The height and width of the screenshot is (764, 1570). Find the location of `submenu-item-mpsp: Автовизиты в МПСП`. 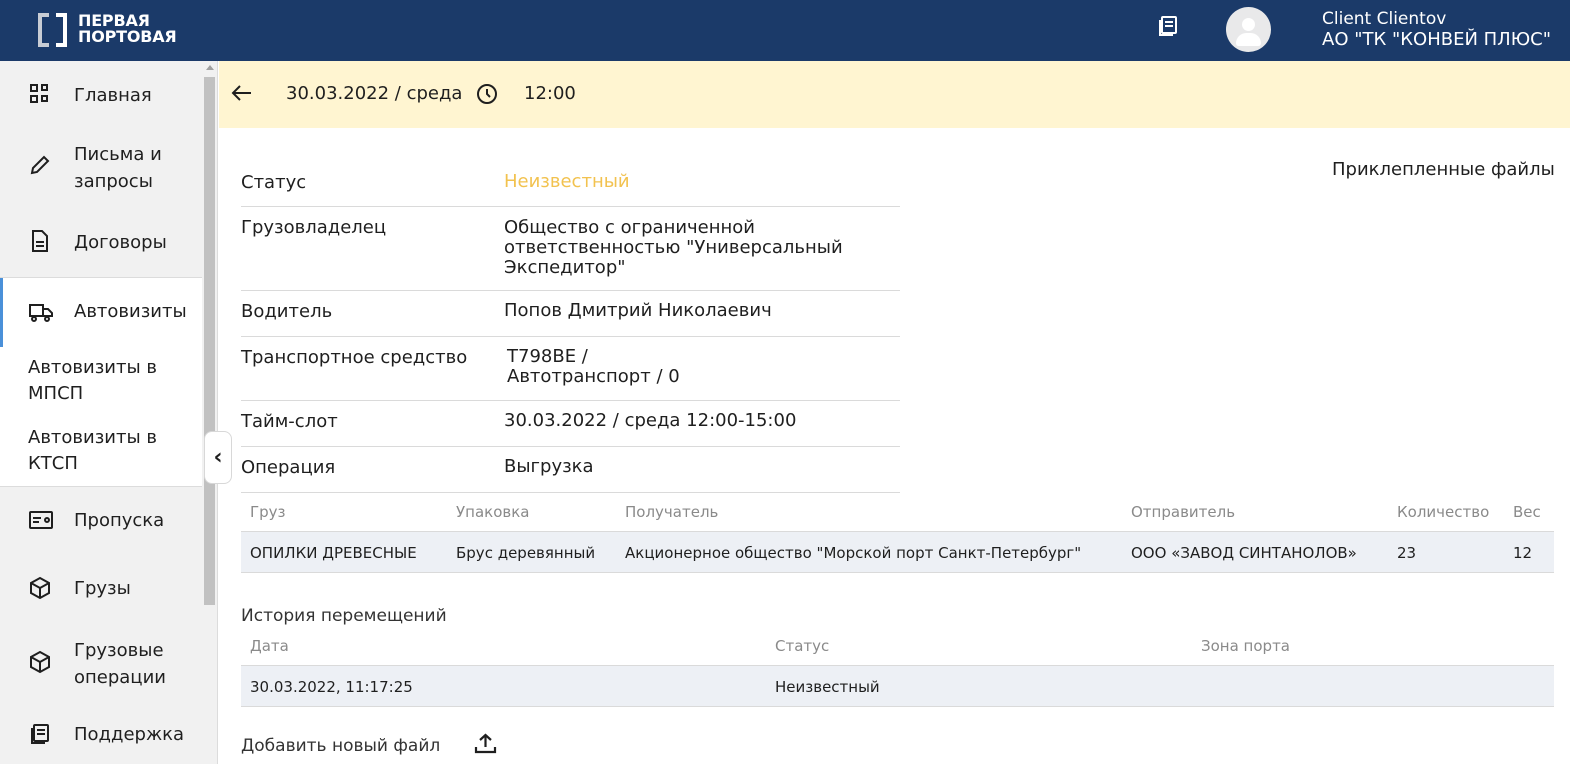

submenu-item-mpsp: Автовизиты в МПСП is located at coordinates (108, 381).